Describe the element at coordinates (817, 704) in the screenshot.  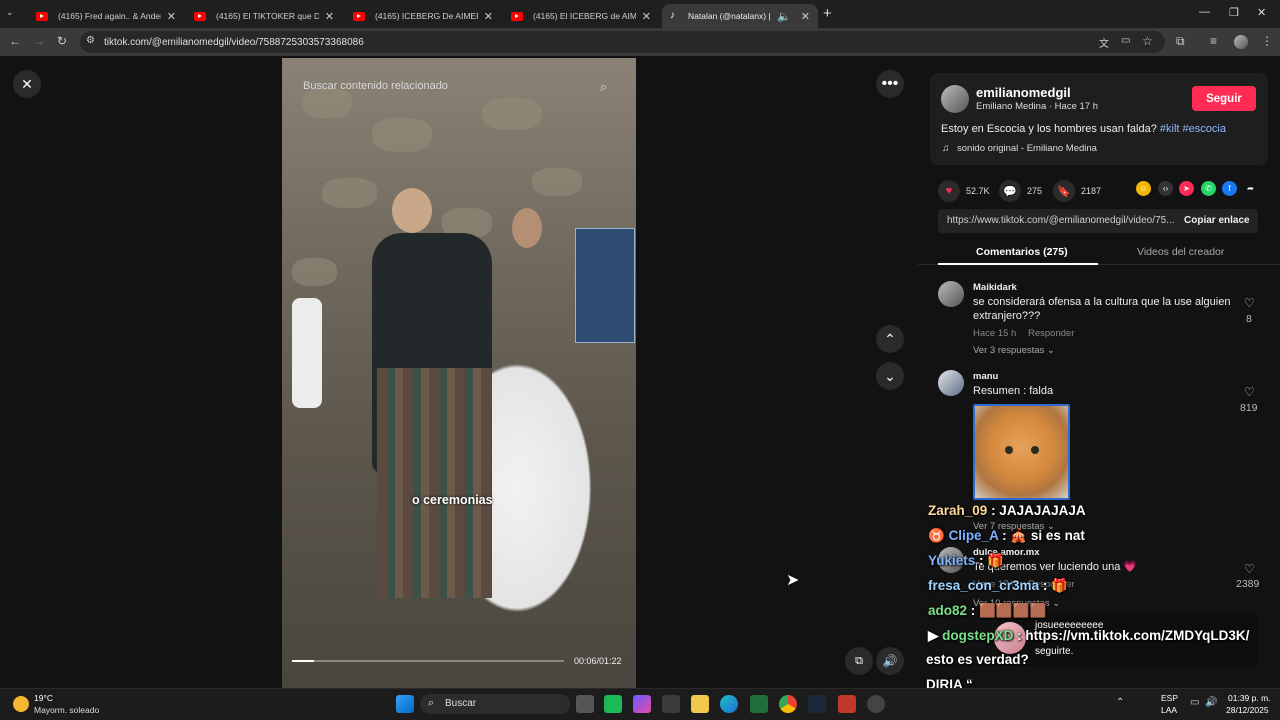
I see `steam-icon` at that location.